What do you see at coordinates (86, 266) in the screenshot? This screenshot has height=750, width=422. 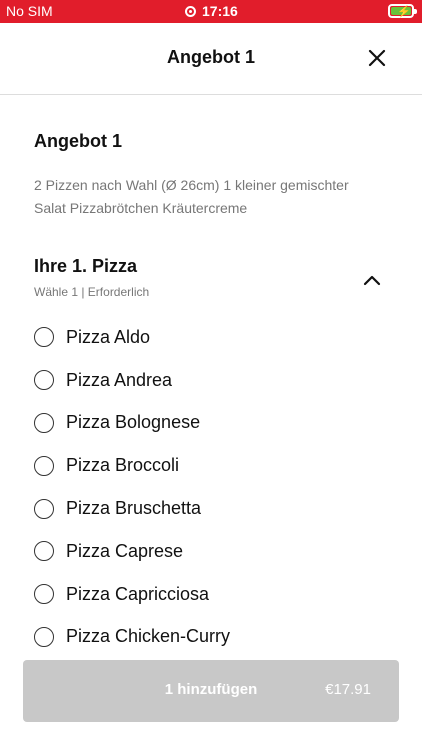 I see `section-title: Ihre 1. Pizza` at bounding box center [86, 266].